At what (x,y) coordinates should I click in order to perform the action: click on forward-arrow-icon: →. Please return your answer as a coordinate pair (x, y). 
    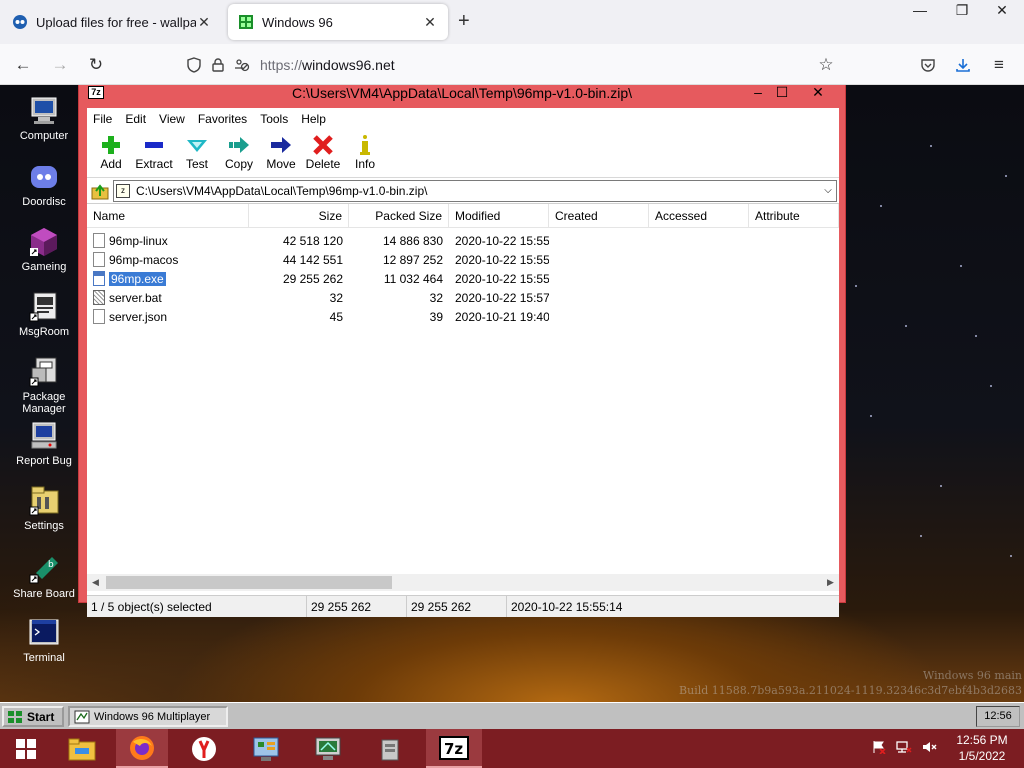
    Looking at the image, I should click on (60, 65).